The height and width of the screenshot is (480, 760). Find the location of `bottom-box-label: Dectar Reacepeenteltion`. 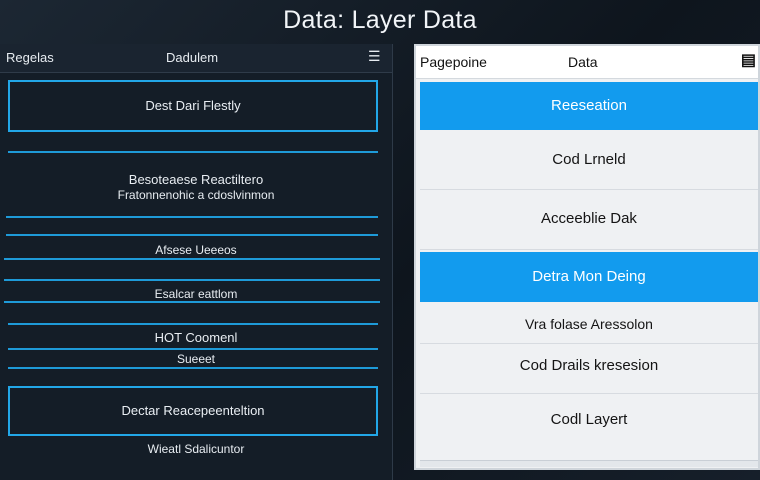

bottom-box-label: Dectar Reacepeenteltion is located at coordinates (193, 410).